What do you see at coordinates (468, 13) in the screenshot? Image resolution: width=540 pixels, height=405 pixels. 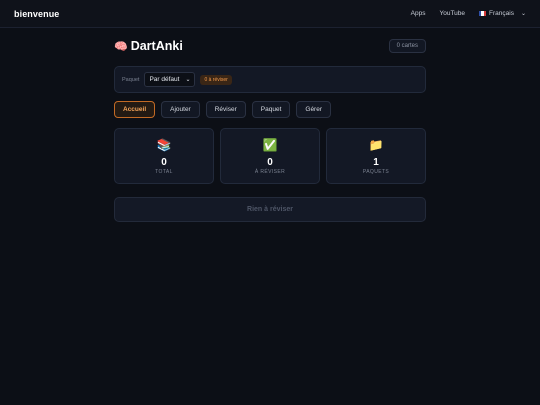 I see `top-nav-links: Apps YouTube Français ⌄` at bounding box center [468, 13].